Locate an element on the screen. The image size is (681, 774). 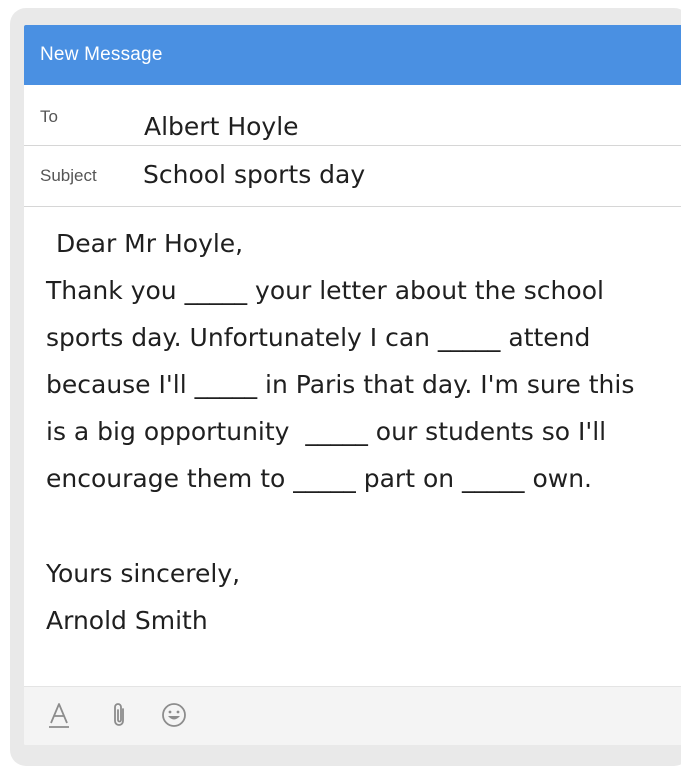
subject-field: School sports day is located at coordinates (254, 174).